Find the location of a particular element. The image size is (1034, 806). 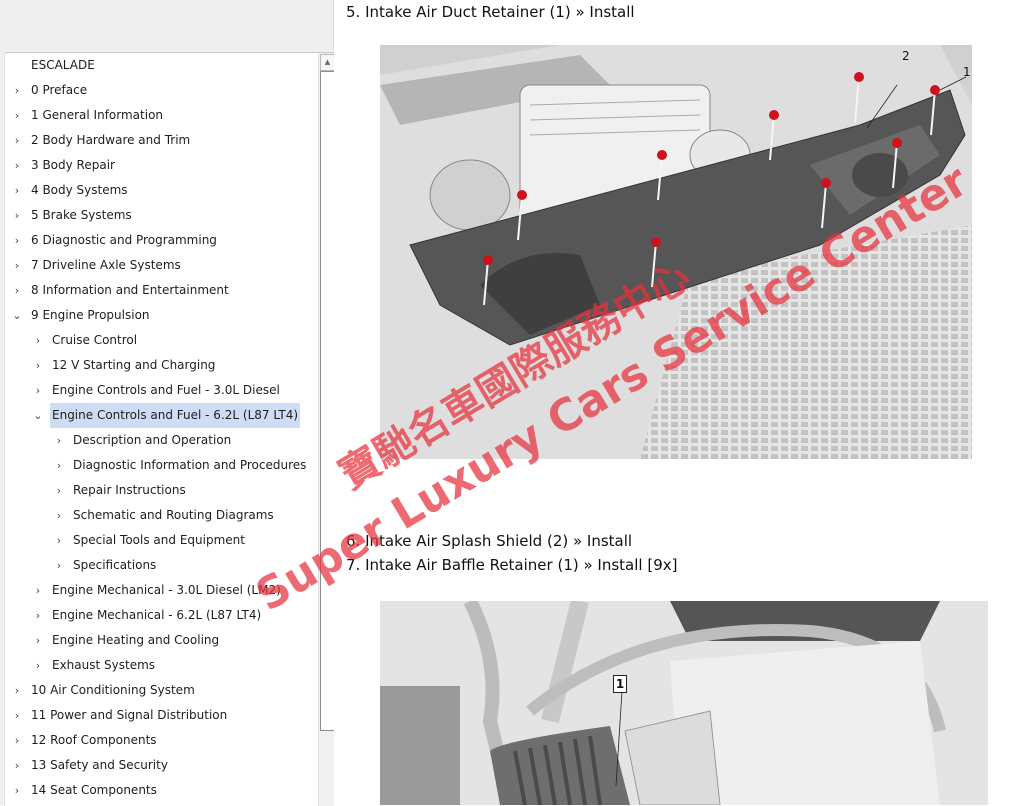

tree-item-label: Repair Instructions is located at coordinates (129, 490).